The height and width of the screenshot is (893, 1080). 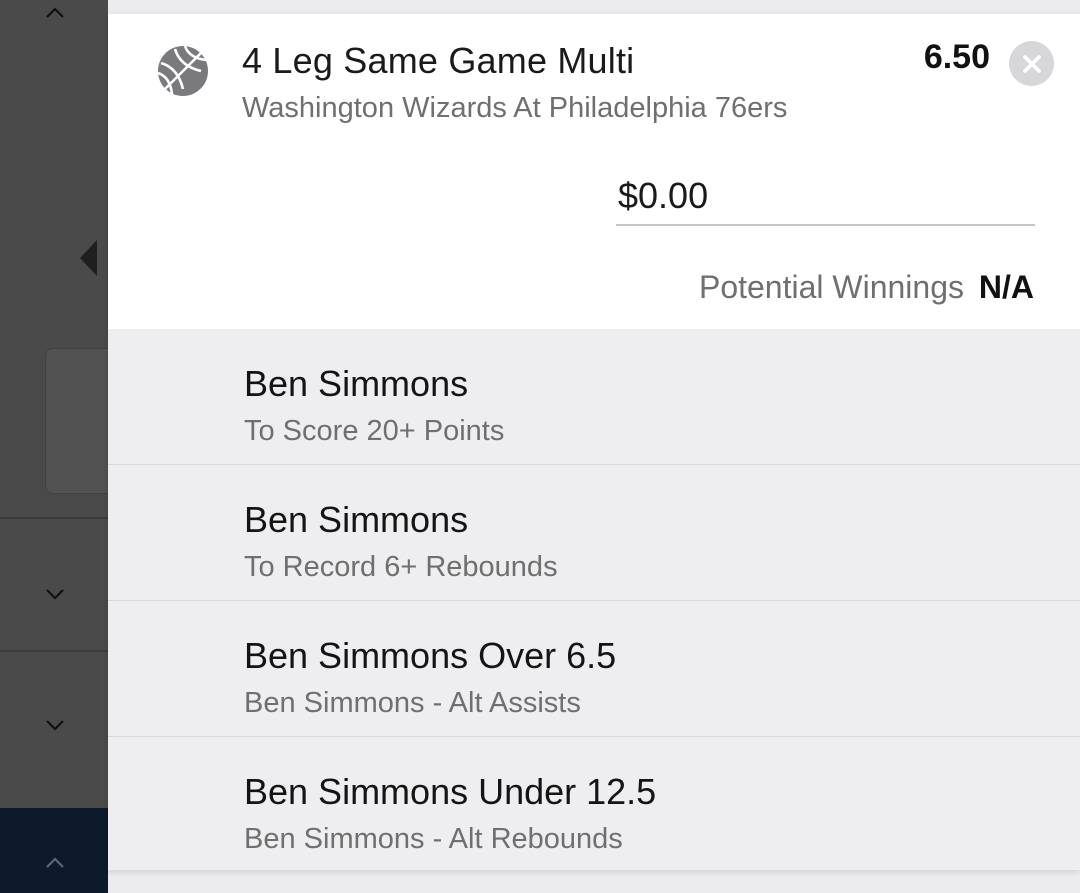 I want to click on potential-winnings-label: Potential Winnings, so click(x=831, y=287).